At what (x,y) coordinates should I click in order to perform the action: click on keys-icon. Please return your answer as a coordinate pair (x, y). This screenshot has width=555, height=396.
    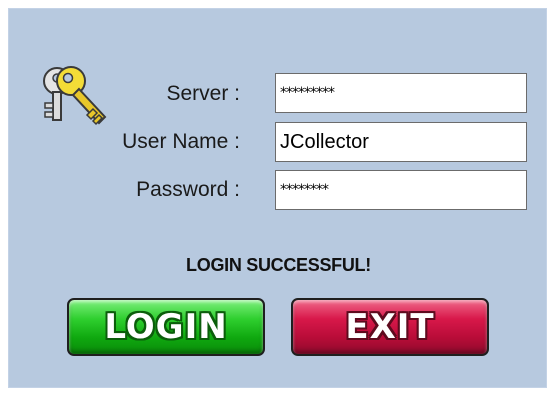
    Looking at the image, I should click on (75, 96).